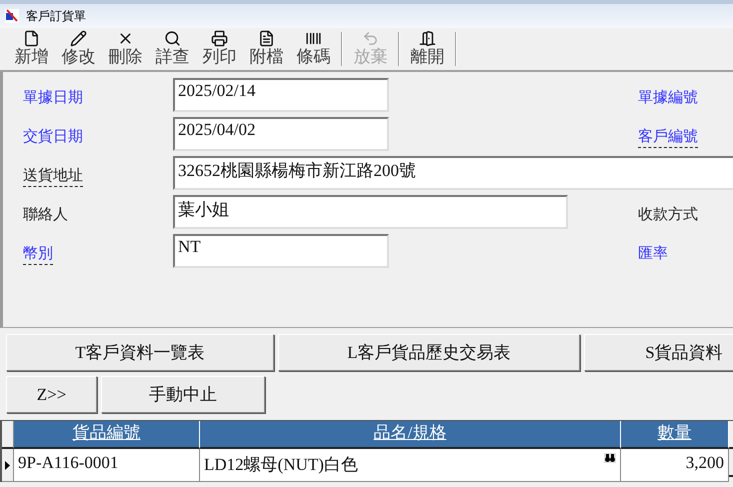 The height and width of the screenshot is (487, 733). Describe the element at coordinates (370, 38) in the screenshot. I see `undo-icon` at that location.